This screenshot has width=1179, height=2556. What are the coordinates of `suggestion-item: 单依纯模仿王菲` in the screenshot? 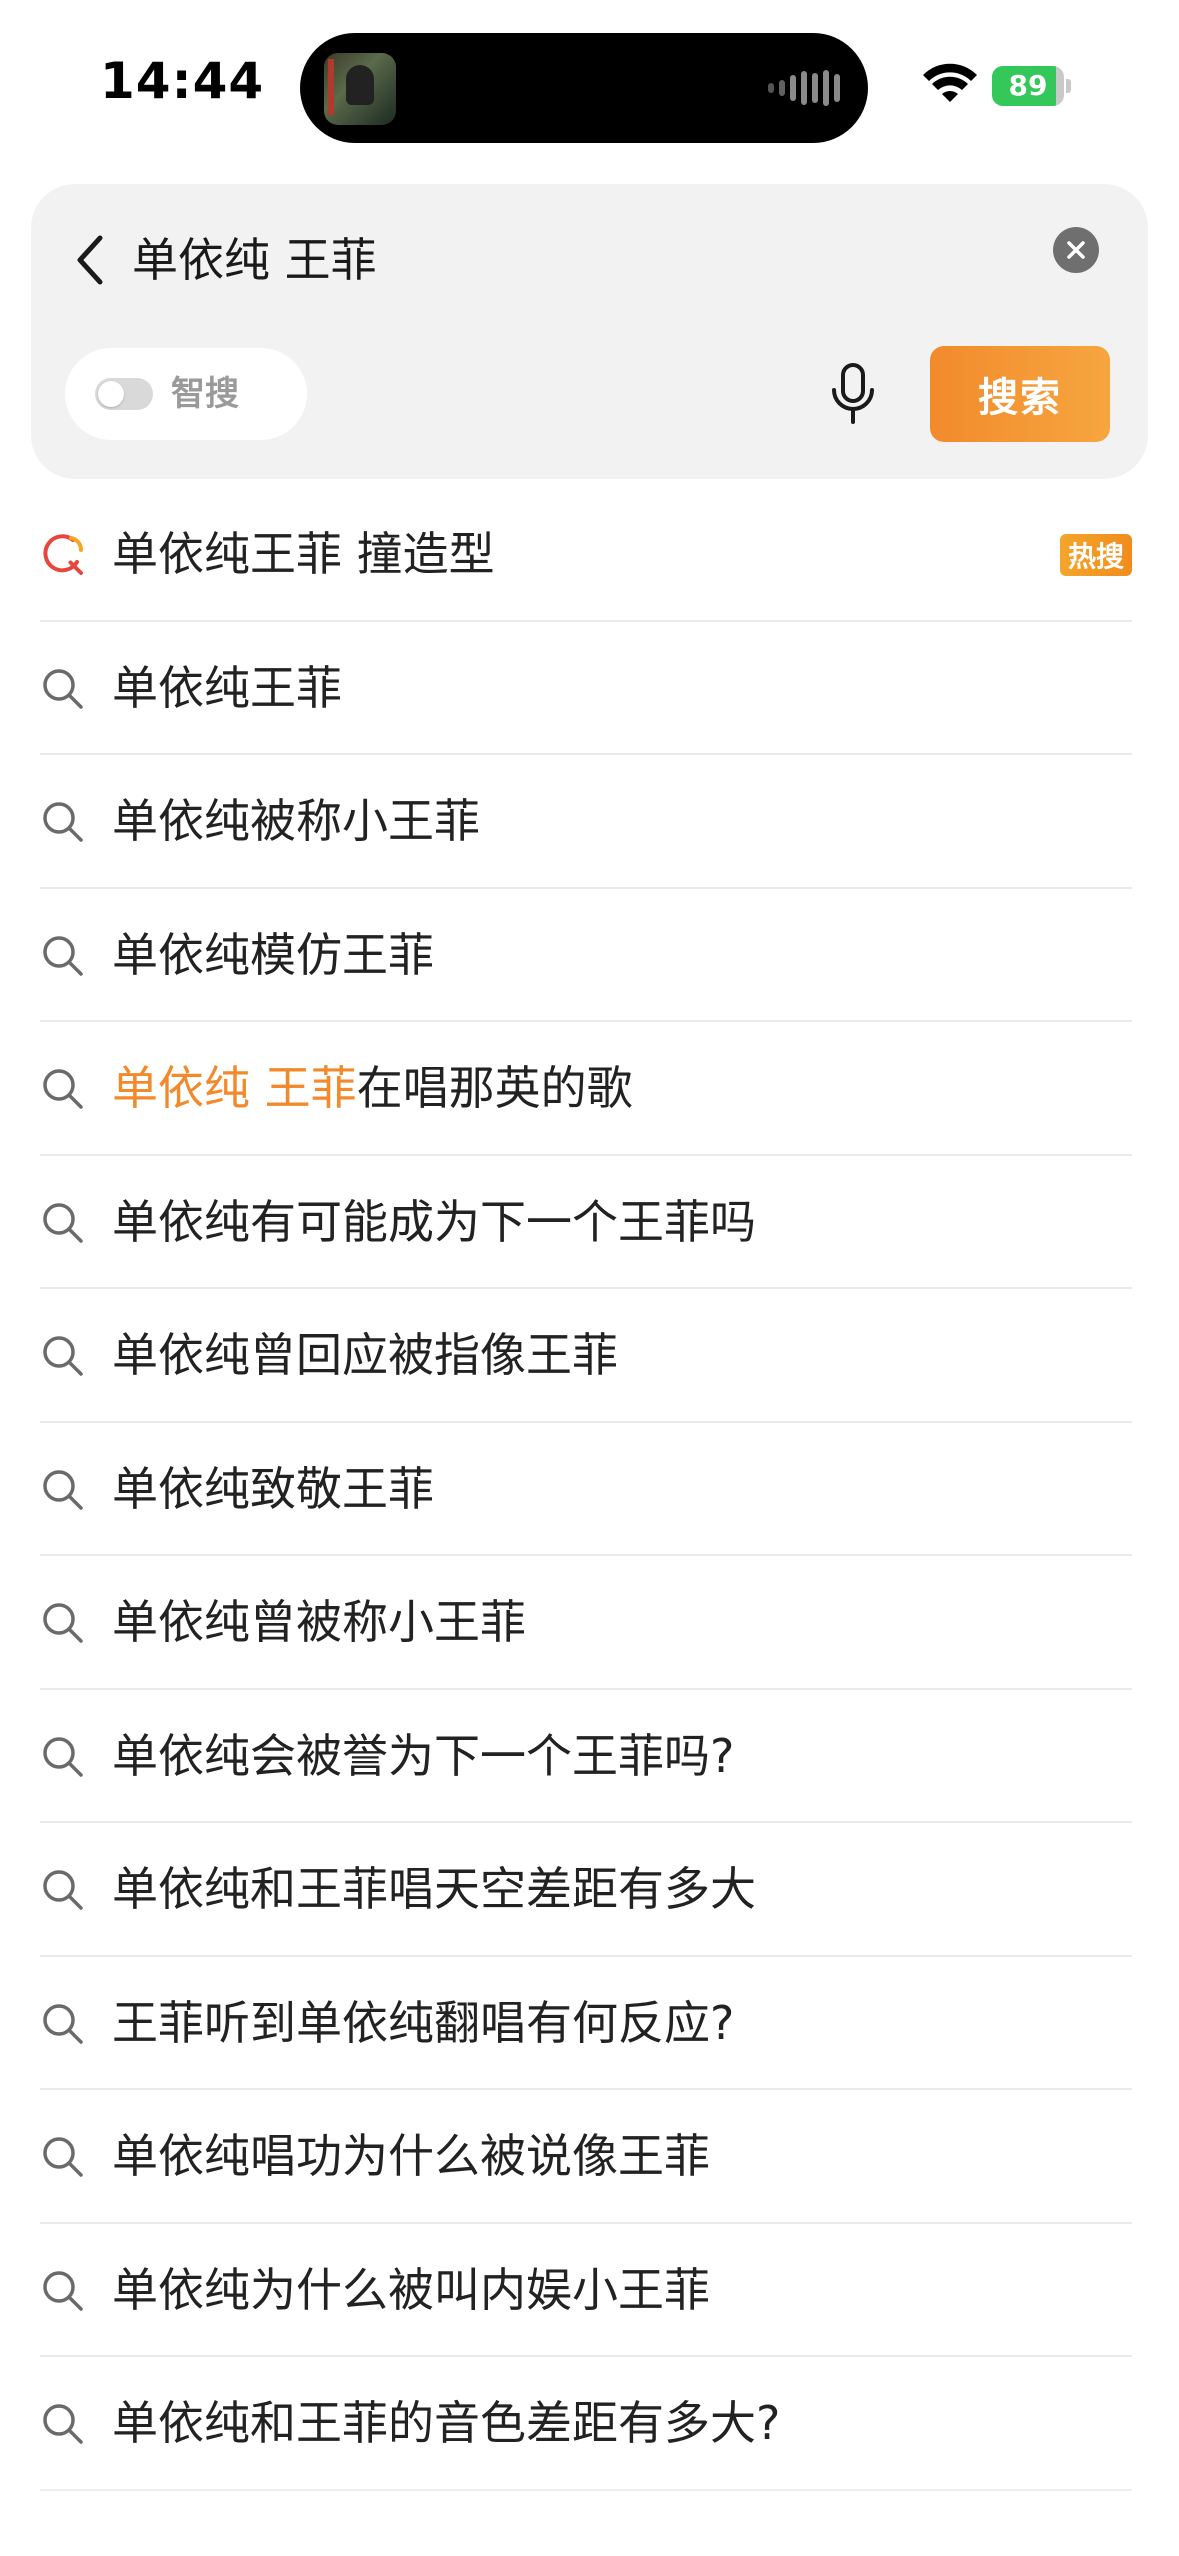 It's located at (586, 955).